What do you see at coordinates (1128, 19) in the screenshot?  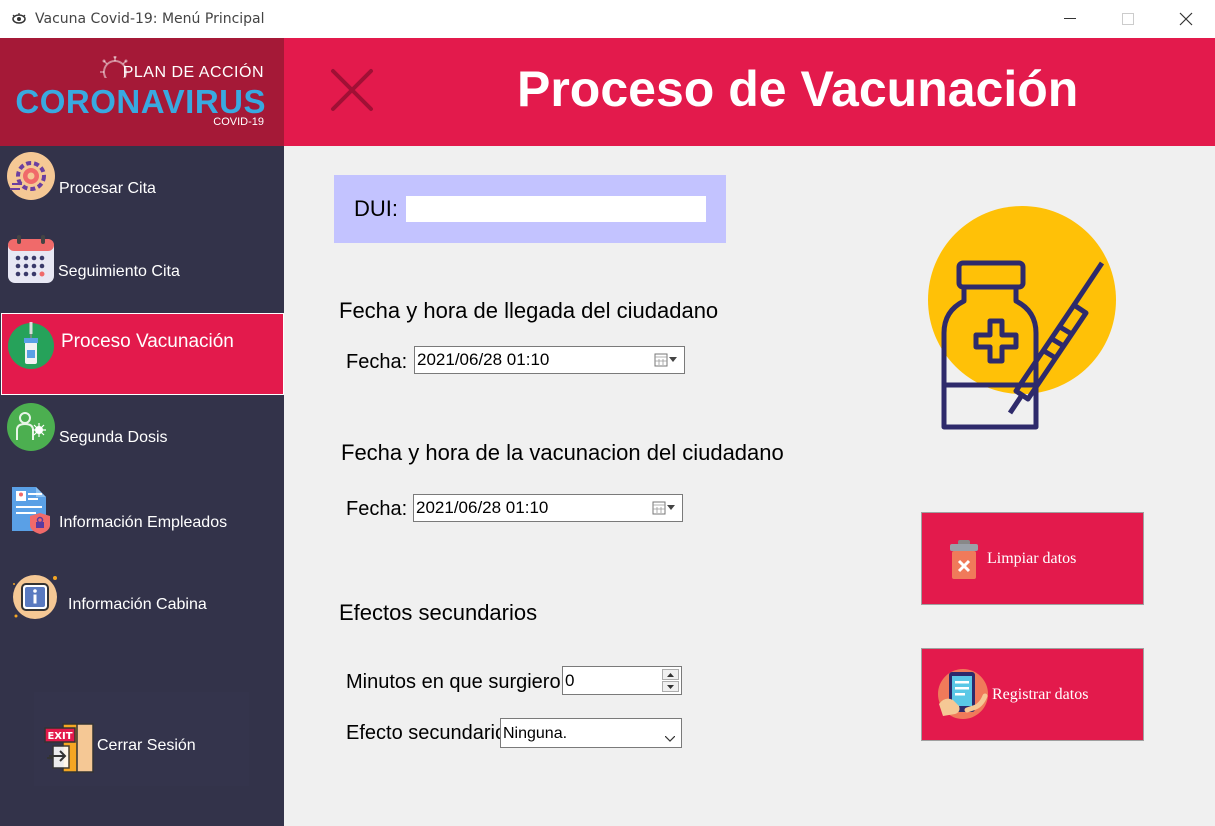 I see `maximize-button` at bounding box center [1128, 19].